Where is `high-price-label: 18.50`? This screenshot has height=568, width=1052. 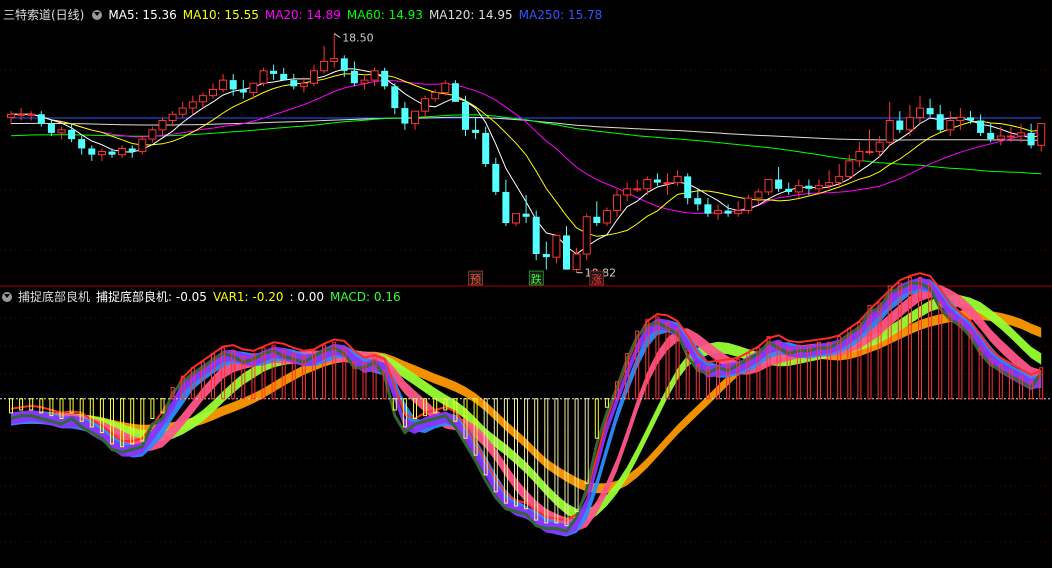 high-price-label: 18.50 is located at coordinates (358, 38).